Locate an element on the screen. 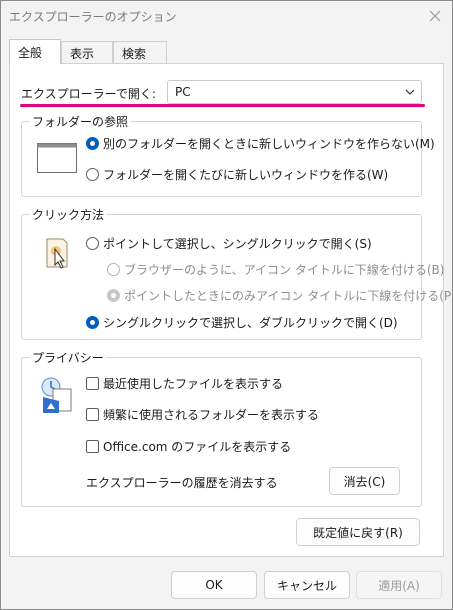  close-icon is located at coordinates (435, 16).